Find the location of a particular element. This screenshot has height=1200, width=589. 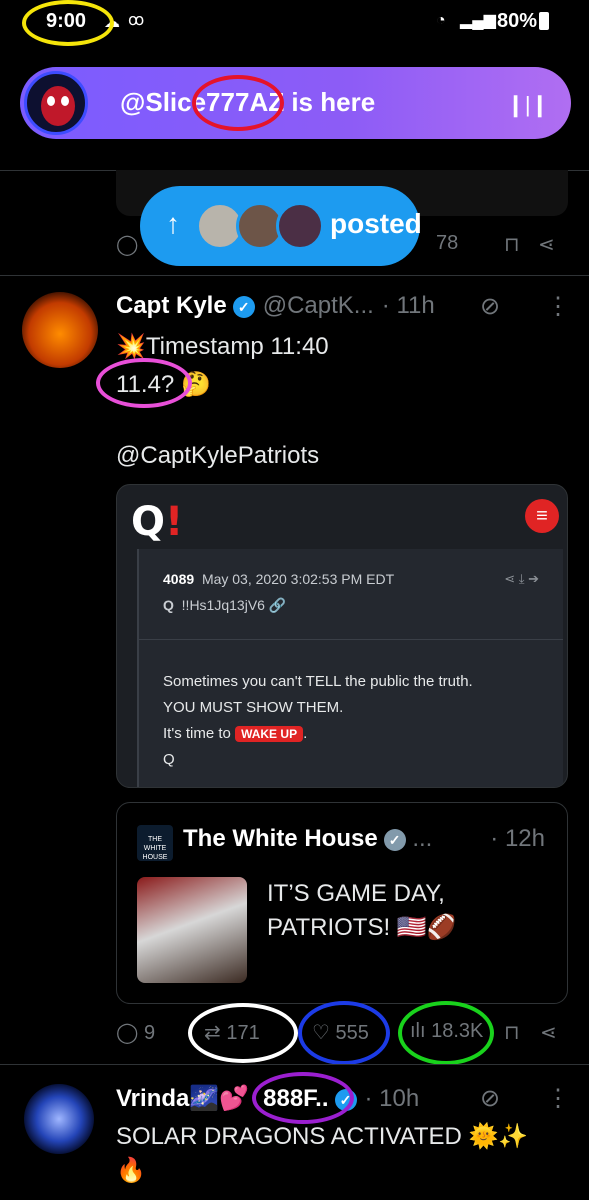

annotation-blue-circle is located at coordinates (344, 1033).